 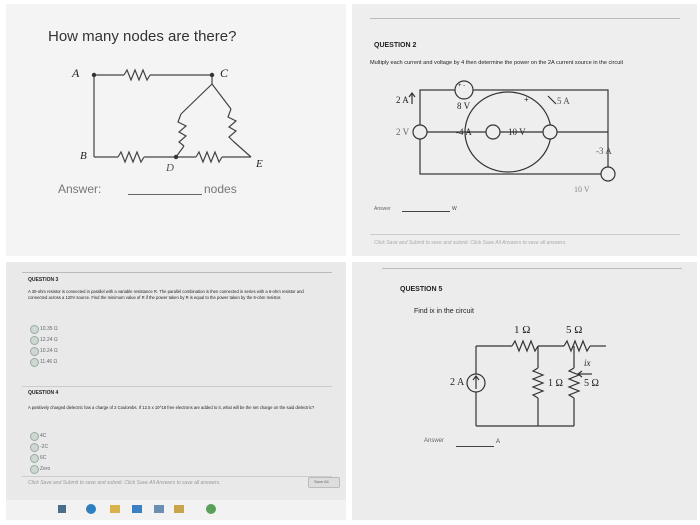 I want to click on label-10v: 10 V, so click(x=517, y=132).